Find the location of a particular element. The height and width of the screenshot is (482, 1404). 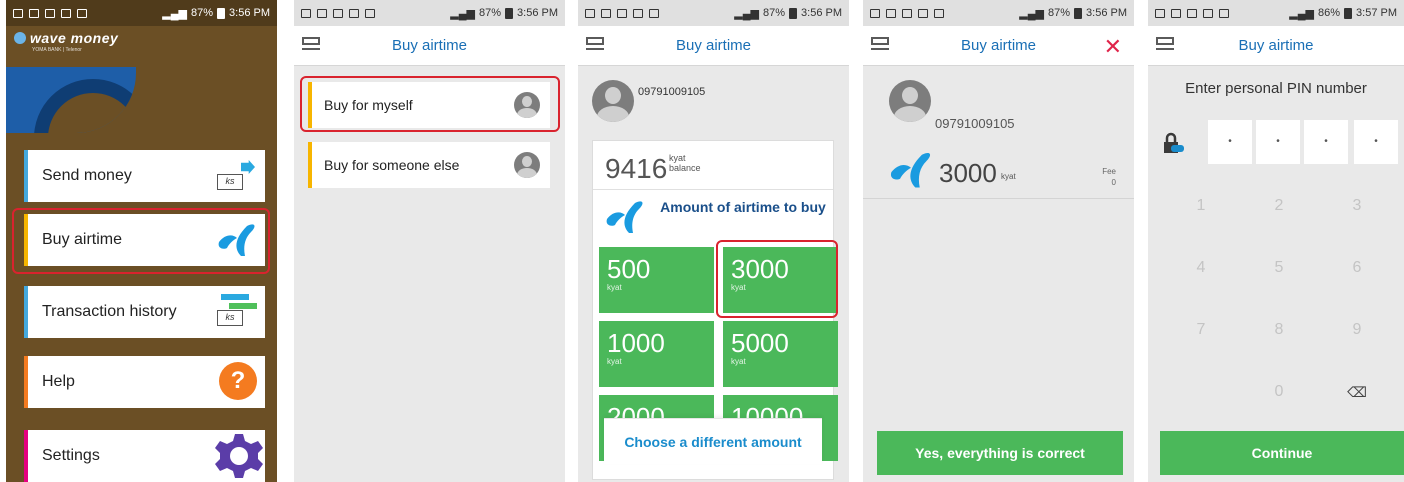

balance-label: balance is located at coordinates (685, 168).